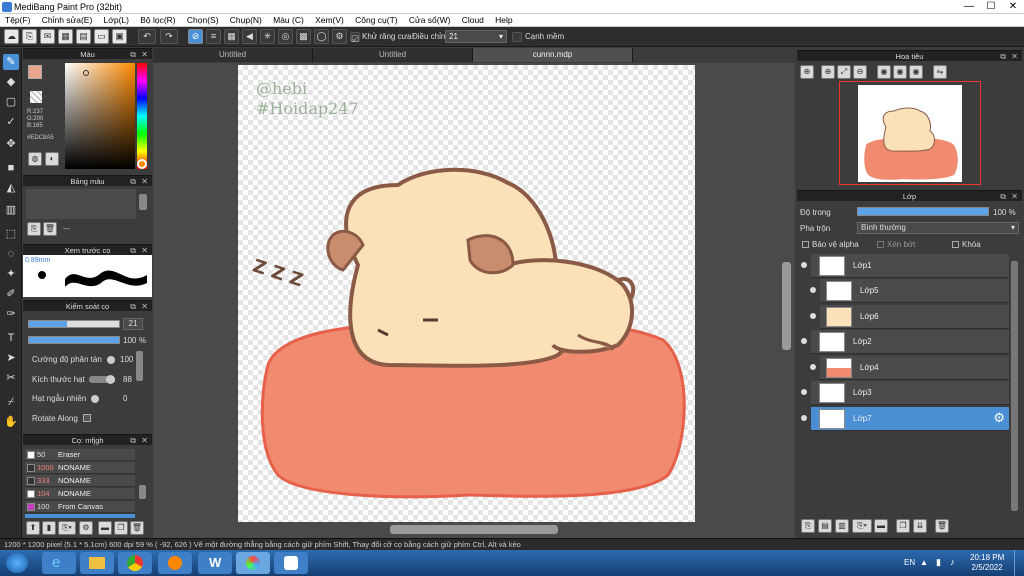  What do you see at coordinates (11, 274) in the screenshot?
I see `magic-wand-icon: ✦` at bounding box center [11, 274].